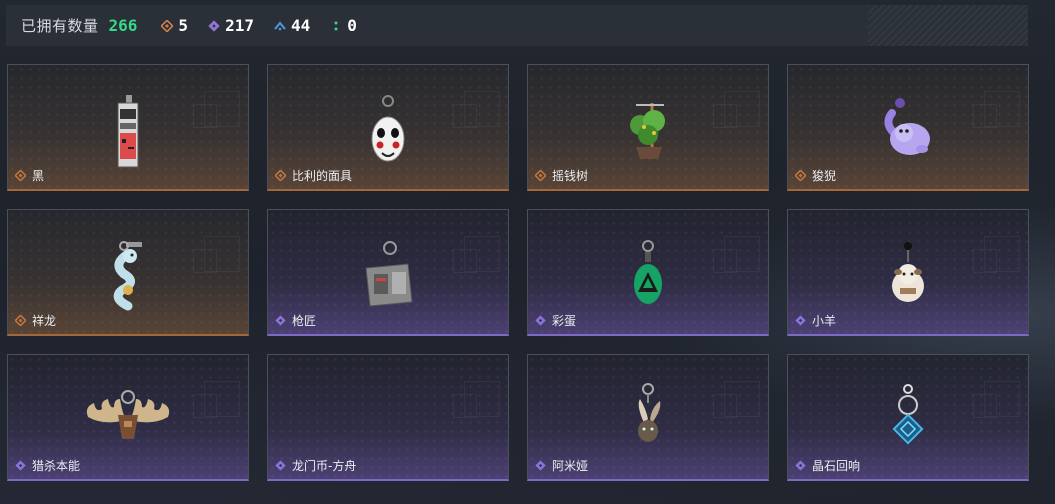 The height and width of the screenshot is (504, 1055). I want to click on gunsmith-plate-pendant-image, so click(389, 274).